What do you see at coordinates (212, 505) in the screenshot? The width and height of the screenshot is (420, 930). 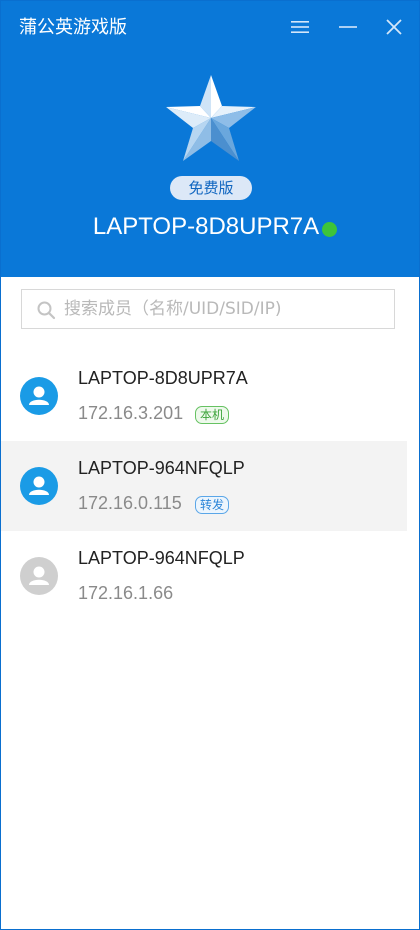 I see `relay-tag: 转发` at bounding box center [212, 505].